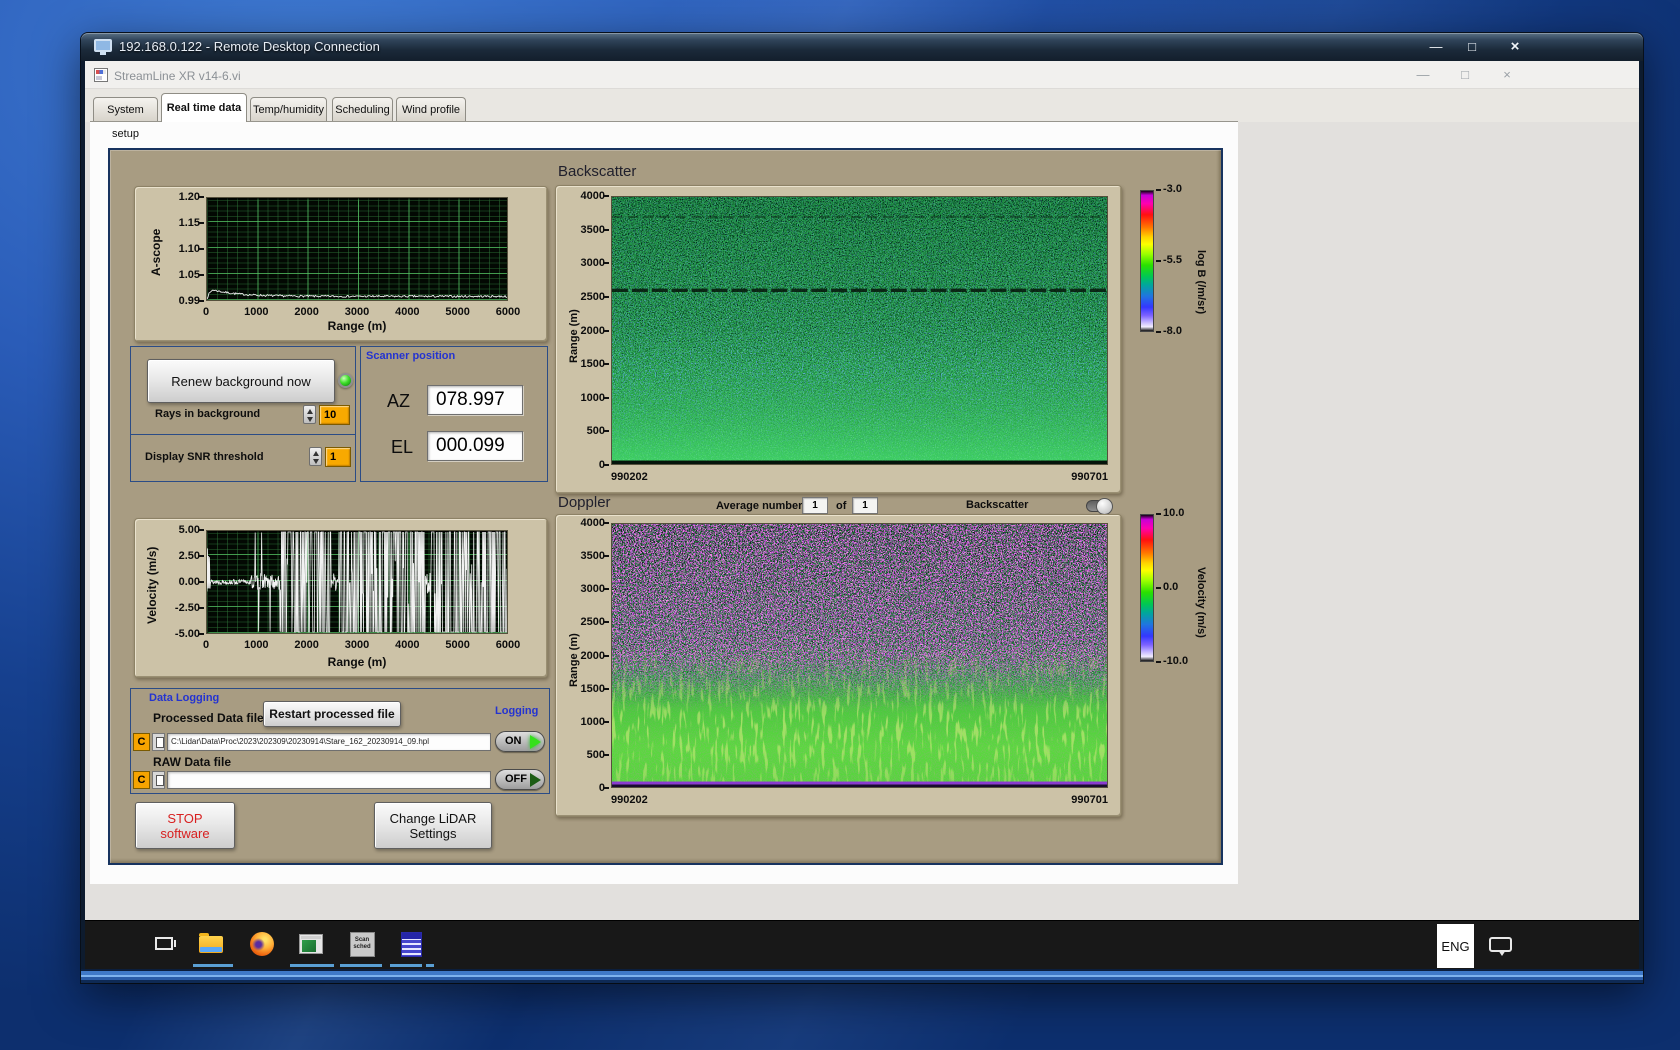 The image size is (1680, 1050). What do you see at coordinates (1465, 75) in the screenshot?
I see `app-restore-button: □` at bounding box center [1465, 75].